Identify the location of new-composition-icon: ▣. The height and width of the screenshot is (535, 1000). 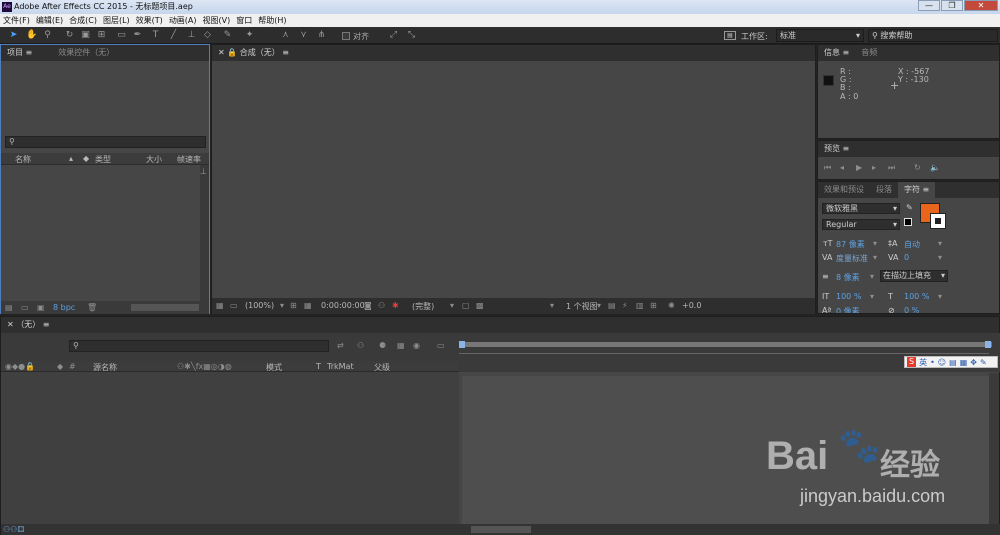
(41, 307).